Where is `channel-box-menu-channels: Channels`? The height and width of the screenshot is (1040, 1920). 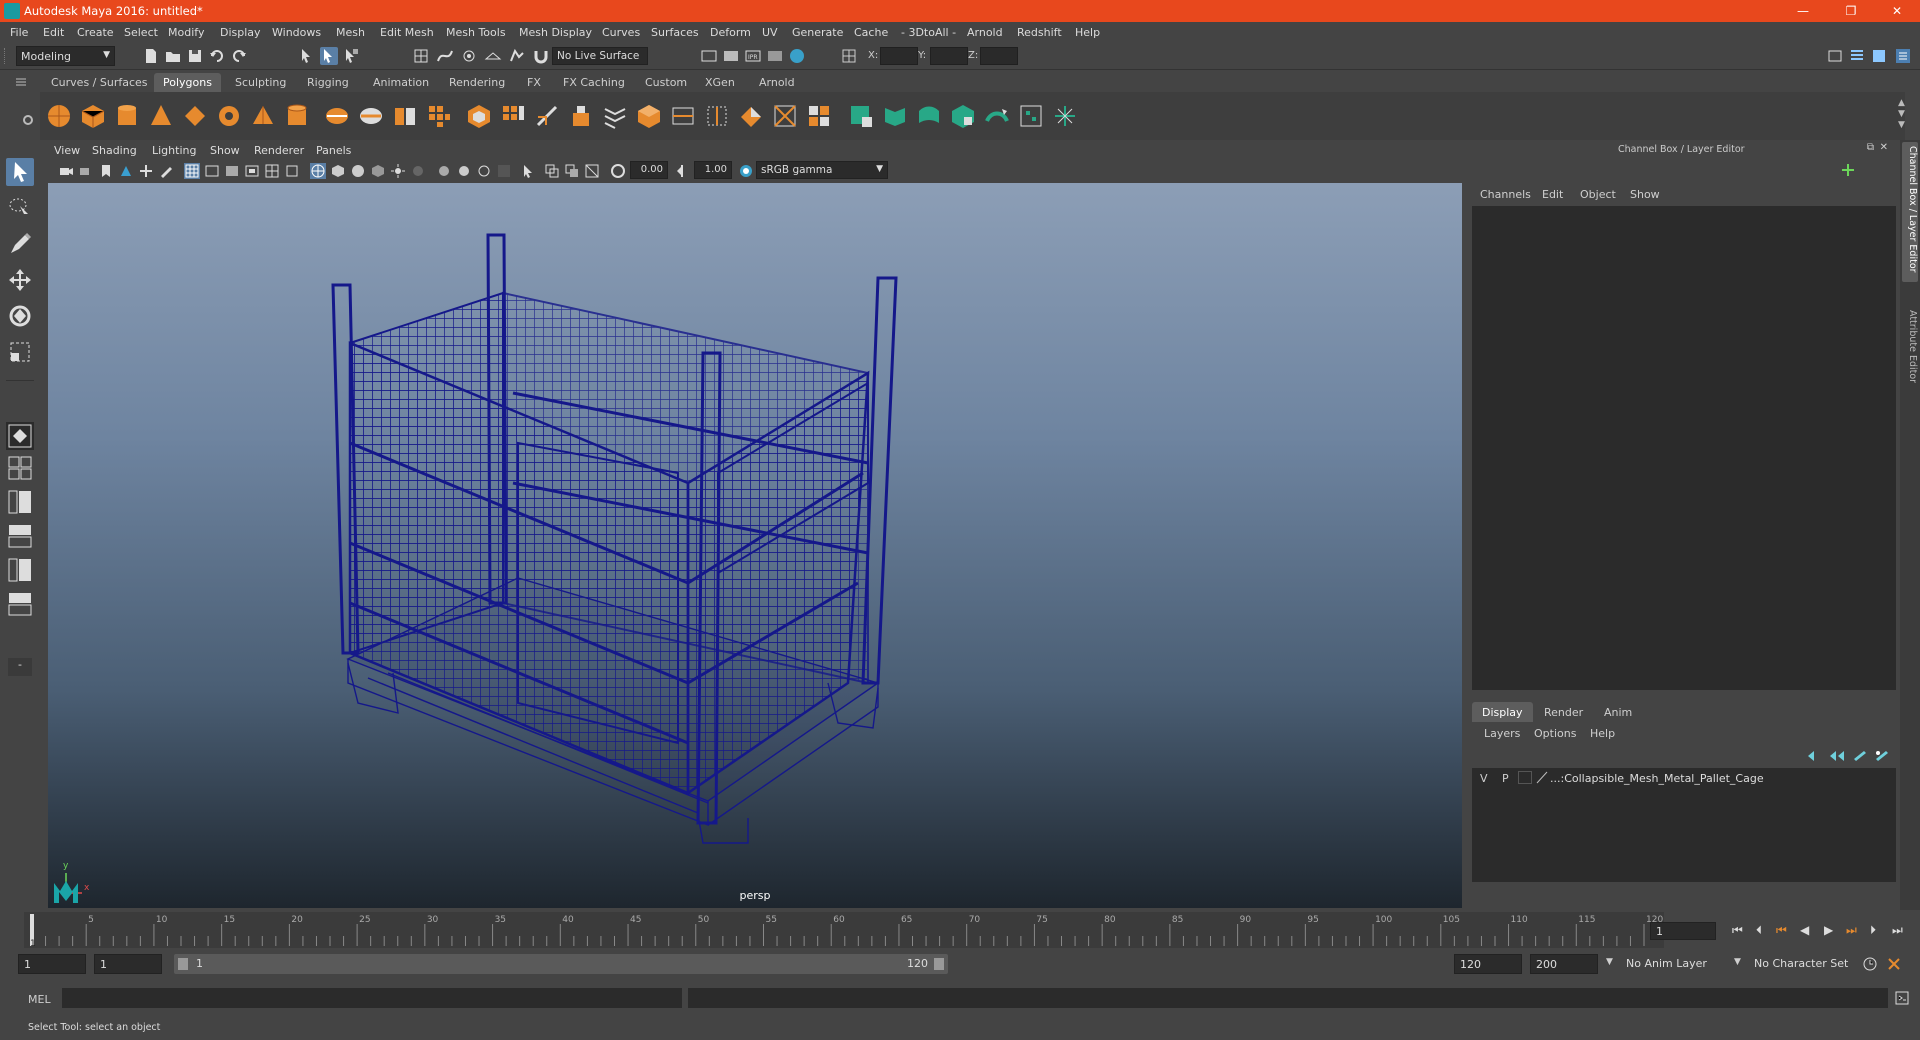
channel-box-menu-channels: Channels is located at coordinates (1505, 194).